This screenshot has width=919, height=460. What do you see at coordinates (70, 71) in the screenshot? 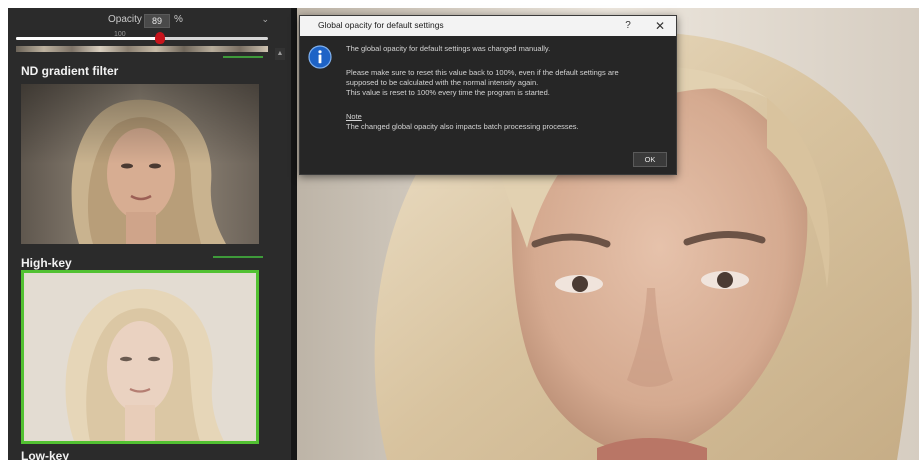
I see `preset-title-nd-gradient: ND gradient filter` at bounding box center [70, 71].